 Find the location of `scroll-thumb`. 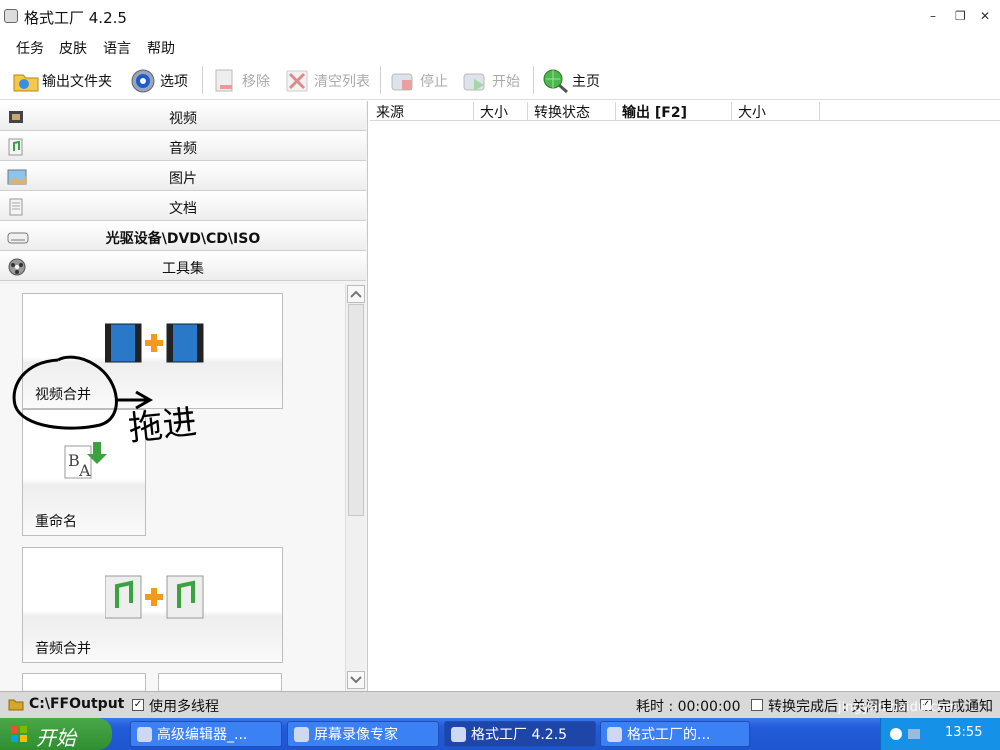

scroll-thumb is located at coordinates (356, 410).